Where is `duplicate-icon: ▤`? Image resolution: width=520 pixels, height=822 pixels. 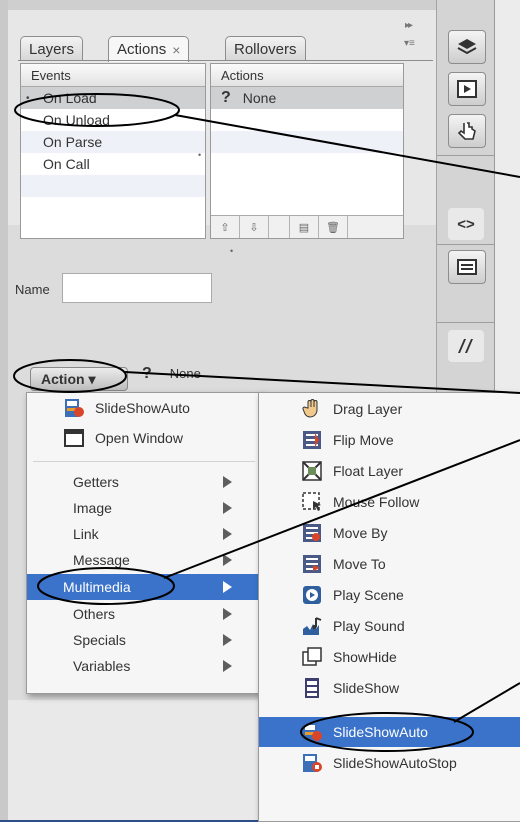
duplicate-icon: ▤ is located at coordinates (304, 227).